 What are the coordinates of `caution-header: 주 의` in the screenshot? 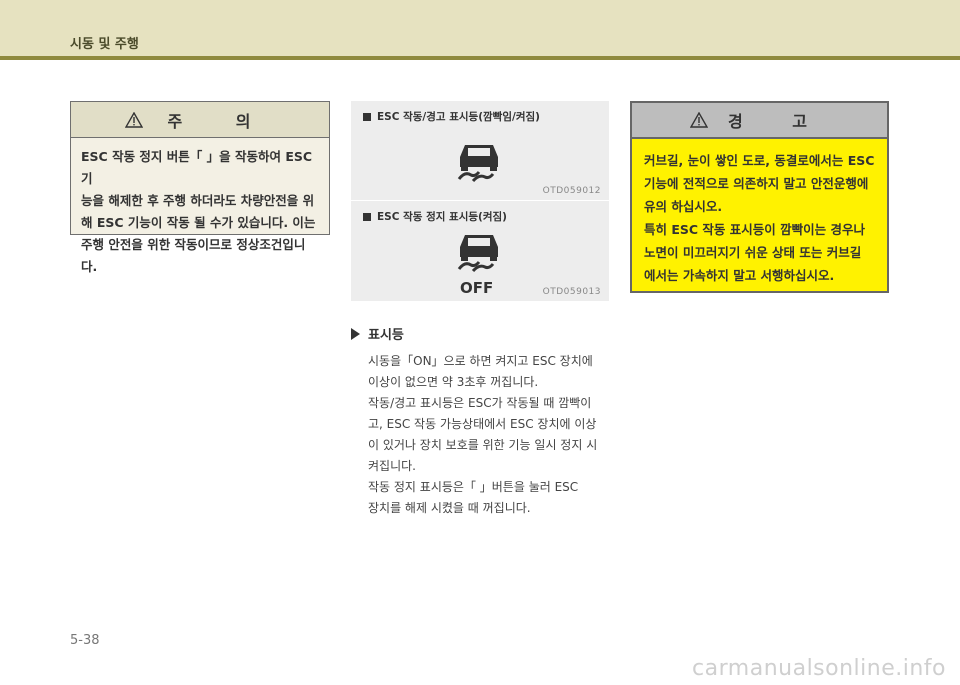 It's located at (200, 120).